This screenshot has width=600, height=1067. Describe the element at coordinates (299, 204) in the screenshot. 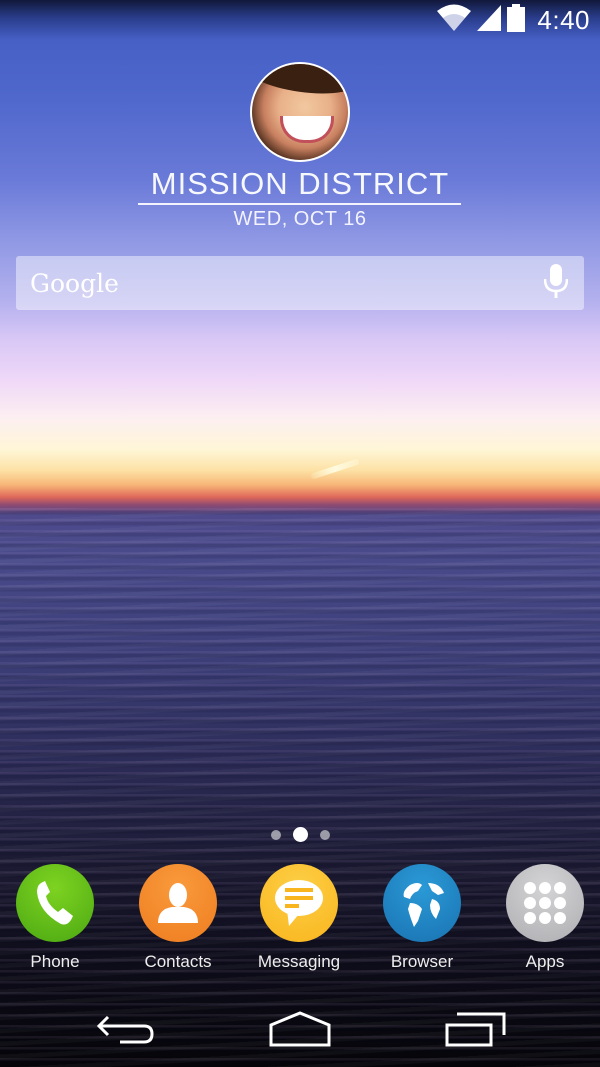

I see `divider` at that location.